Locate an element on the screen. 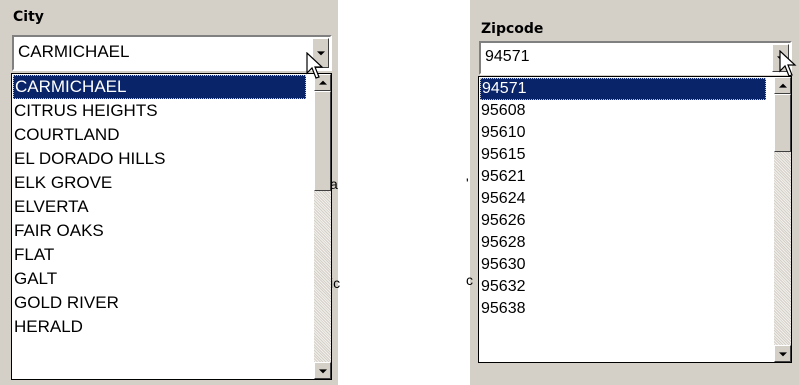 This screenshot has height=385, width=799. zipcode-scroll-down-button is located at coordinates (782, 353).